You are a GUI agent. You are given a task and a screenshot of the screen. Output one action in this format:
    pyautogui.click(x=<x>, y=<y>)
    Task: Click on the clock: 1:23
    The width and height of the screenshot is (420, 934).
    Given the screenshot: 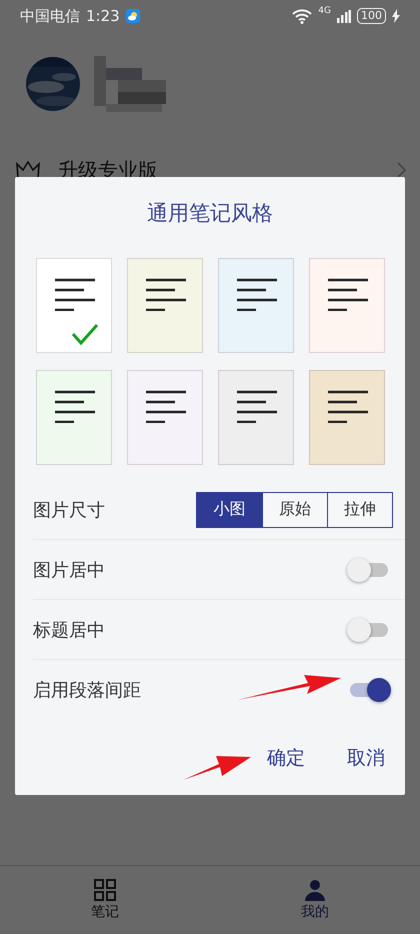 What is the action you would take?
    pyautogui.click(x=103, y=16)
    